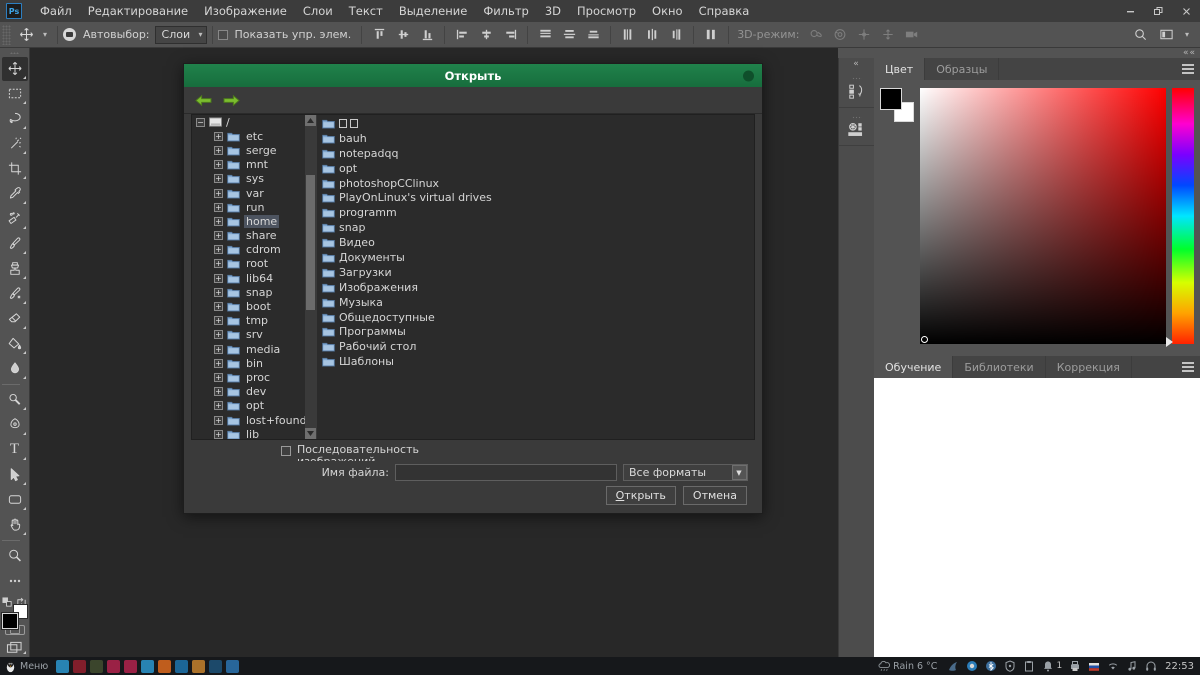 This screenshot has width=1200, height=675. What do you see at coordinates (545, 35) in the screenshot?
I see `distribute-top-edges-icon` at bounding box center [545, 35].